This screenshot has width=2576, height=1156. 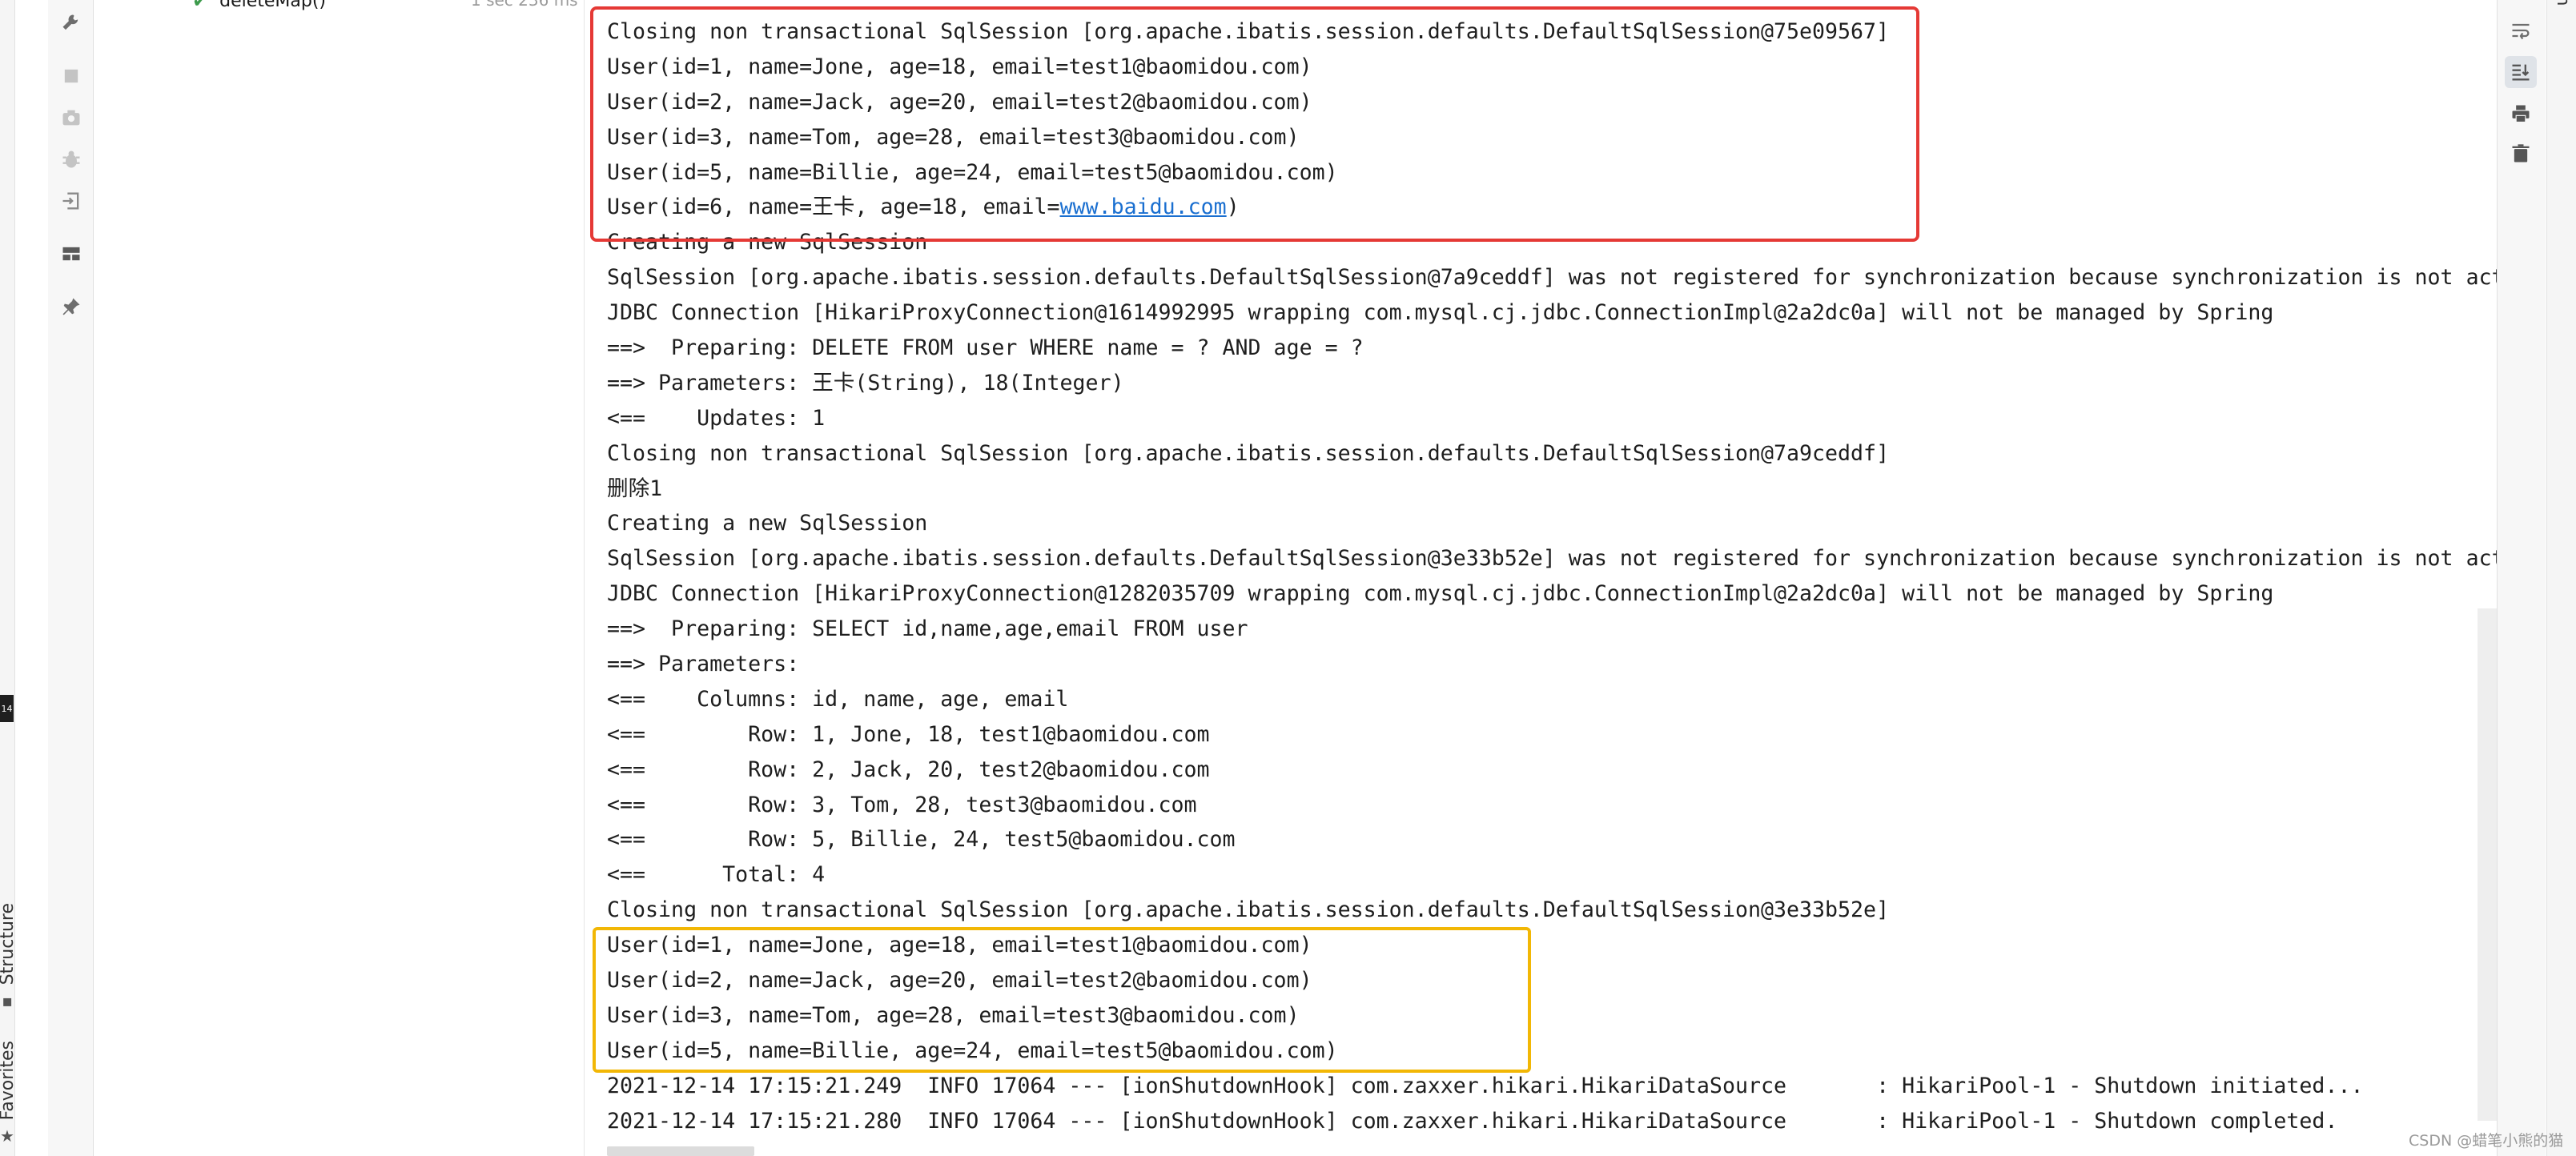 What do you see at coordinates (71, 306) in the screenshot?
I see `pin-icon` at bounding box center [71, 306].